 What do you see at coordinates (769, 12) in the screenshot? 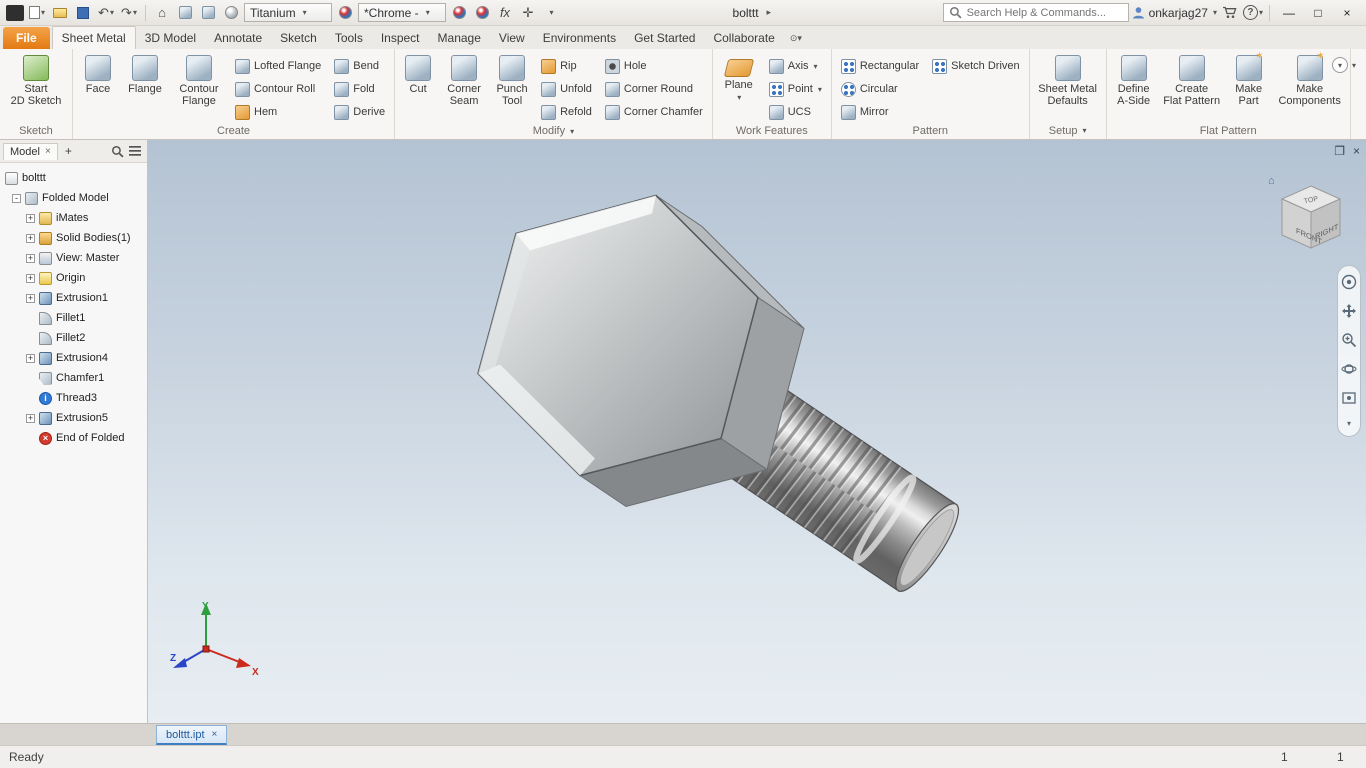
I see `chevron-right-icon: ▸` at bounding box center [769, 12].